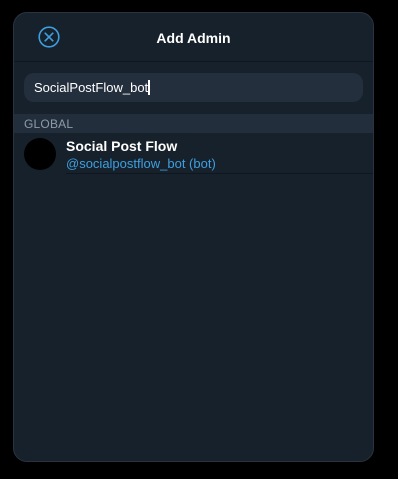 The image size is (398, 479). What do you see at coordinates (141, 163) in the screenshot?
I see `result-username: @socialpostflow_bot (bot)` at bounding box center [141, 163].